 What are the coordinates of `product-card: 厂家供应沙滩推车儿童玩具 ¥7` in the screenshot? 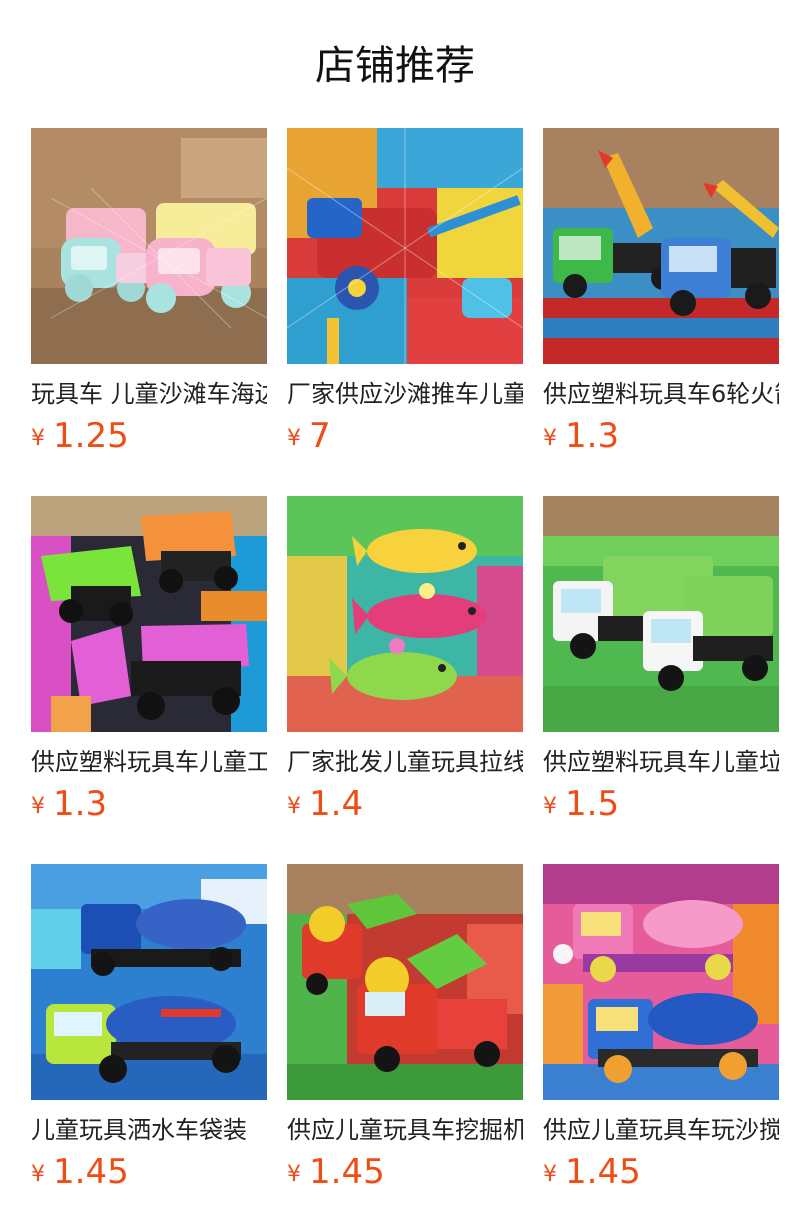 It's located at (405, 292).